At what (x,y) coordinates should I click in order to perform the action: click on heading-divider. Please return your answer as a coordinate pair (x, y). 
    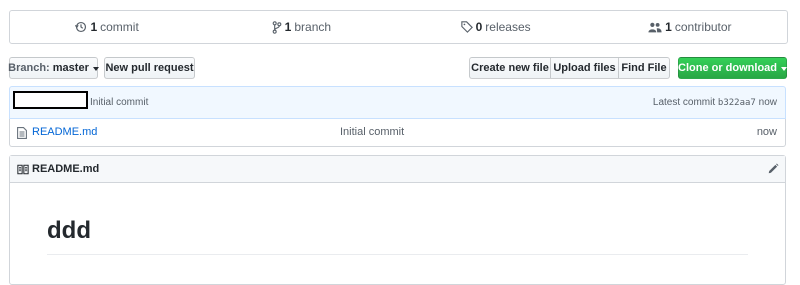
    Looking at the image, I should click on (397, 254).